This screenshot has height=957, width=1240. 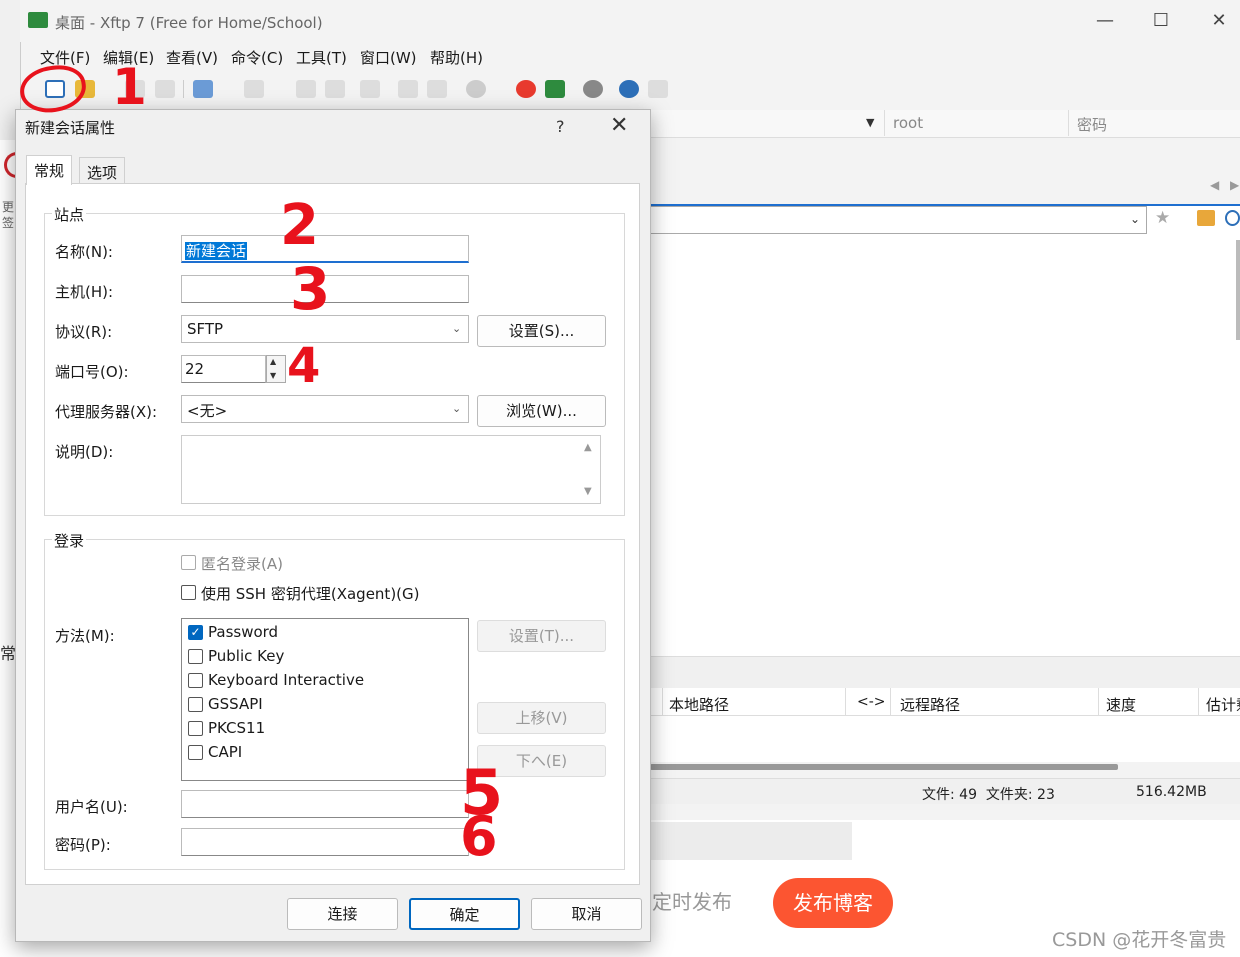 What do you see at coordinates (456, 57) in the screenshot?
I see `menu-help: 帮助(H)` at bounding box center [456, 57].